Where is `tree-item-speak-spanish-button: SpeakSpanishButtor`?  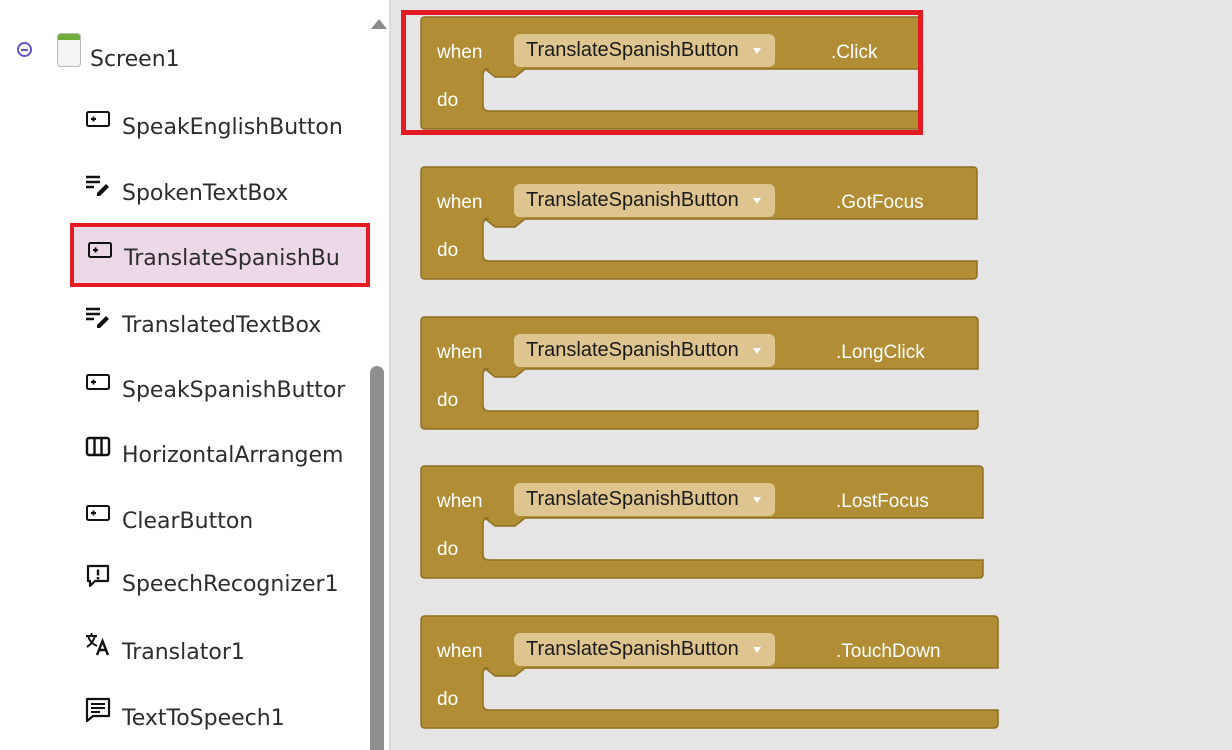
tree-item-speak-spanish-button: SpeakSpanishButtor is located at coordinates (227, 387).